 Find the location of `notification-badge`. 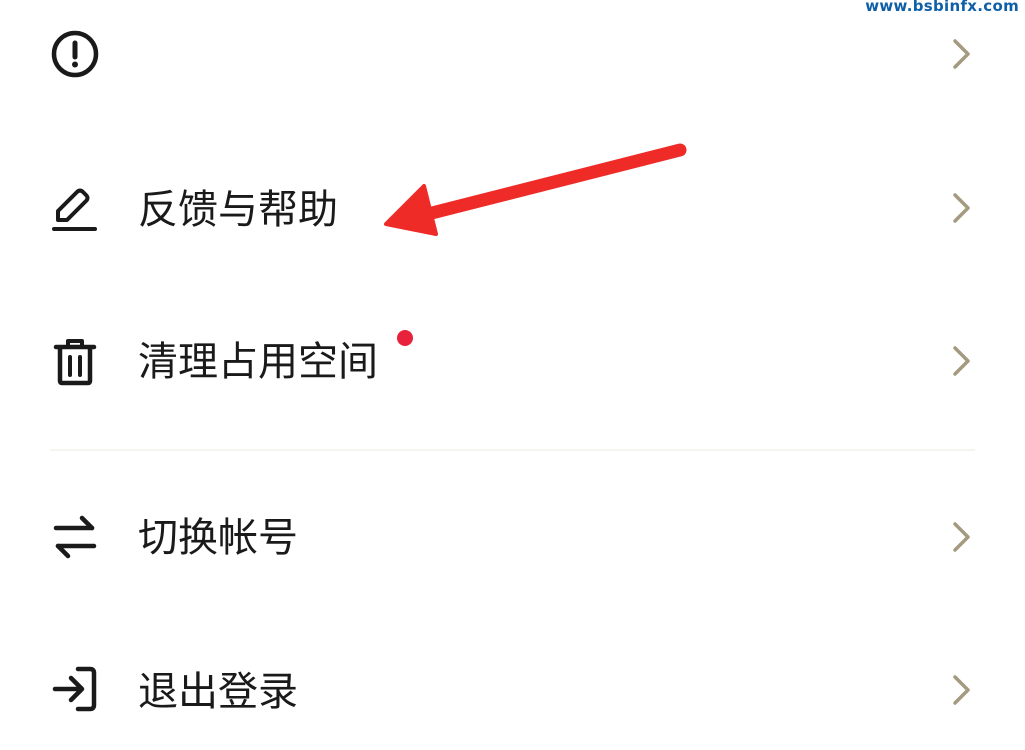

notification-badge is located at coordinates (405, 338).